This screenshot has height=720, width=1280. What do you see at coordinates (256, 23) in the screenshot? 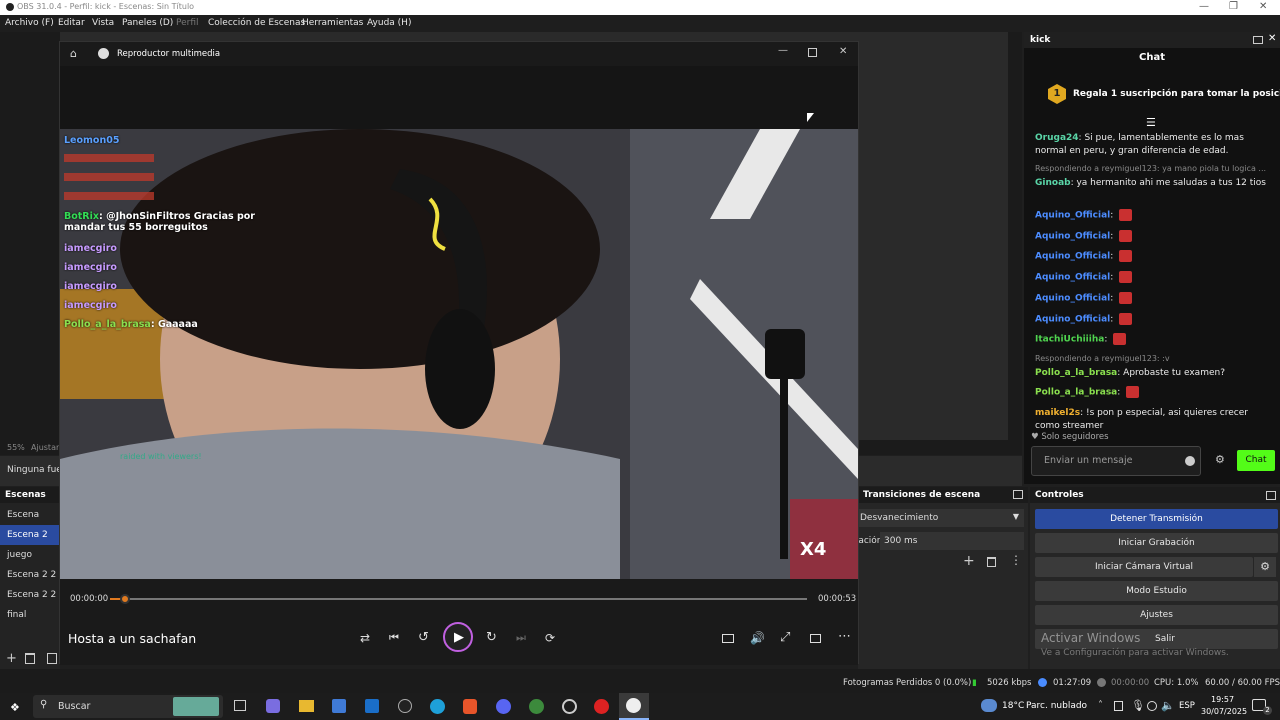
I see `menu-coleccion: Colección de Escenas` at bounding box center [256, 23].